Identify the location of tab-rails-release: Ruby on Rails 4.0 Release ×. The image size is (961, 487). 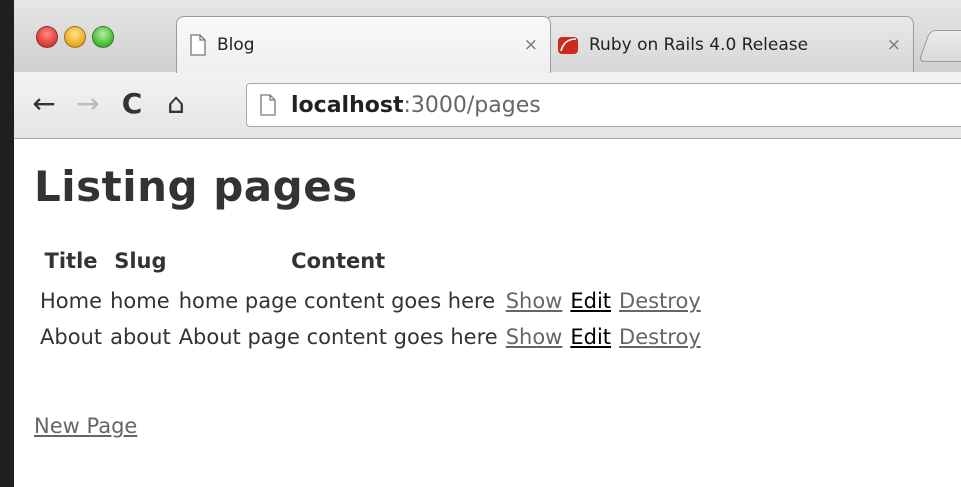
(729, 44).